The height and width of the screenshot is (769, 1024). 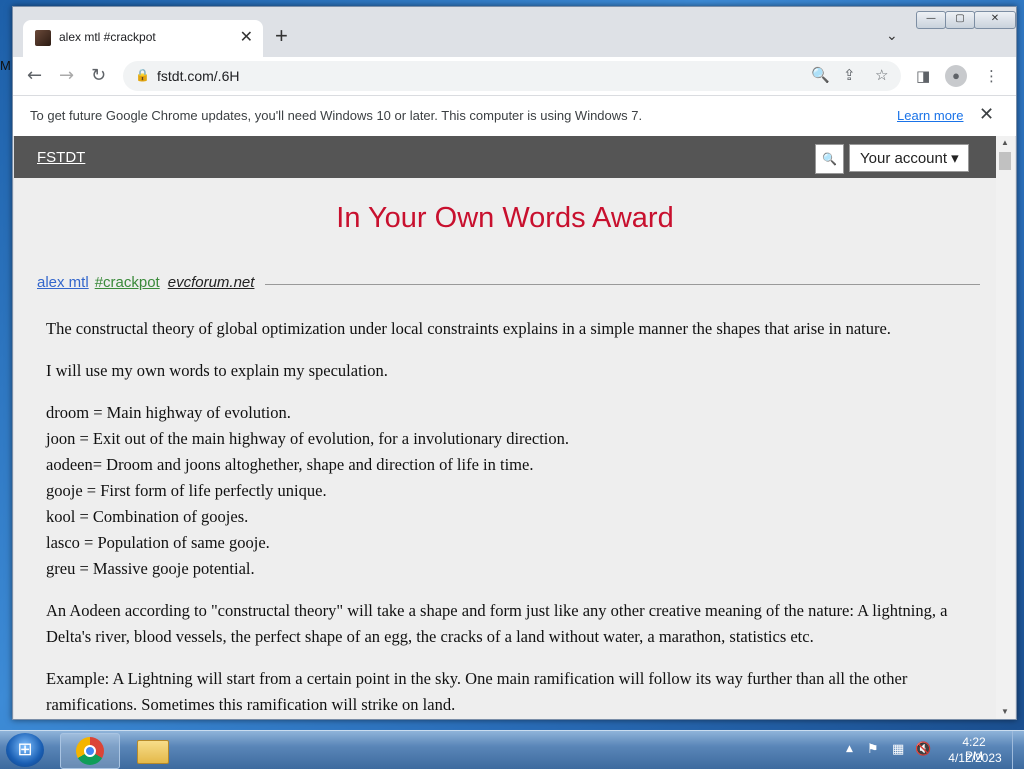 What do you see at coordinates (43, 38) in the screenshot?
I see `favicon-icon` at bounding box center [43, 38].